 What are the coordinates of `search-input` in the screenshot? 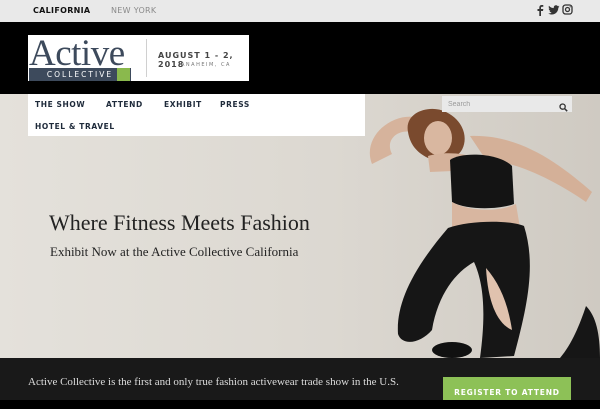 It's located at (500, 104).